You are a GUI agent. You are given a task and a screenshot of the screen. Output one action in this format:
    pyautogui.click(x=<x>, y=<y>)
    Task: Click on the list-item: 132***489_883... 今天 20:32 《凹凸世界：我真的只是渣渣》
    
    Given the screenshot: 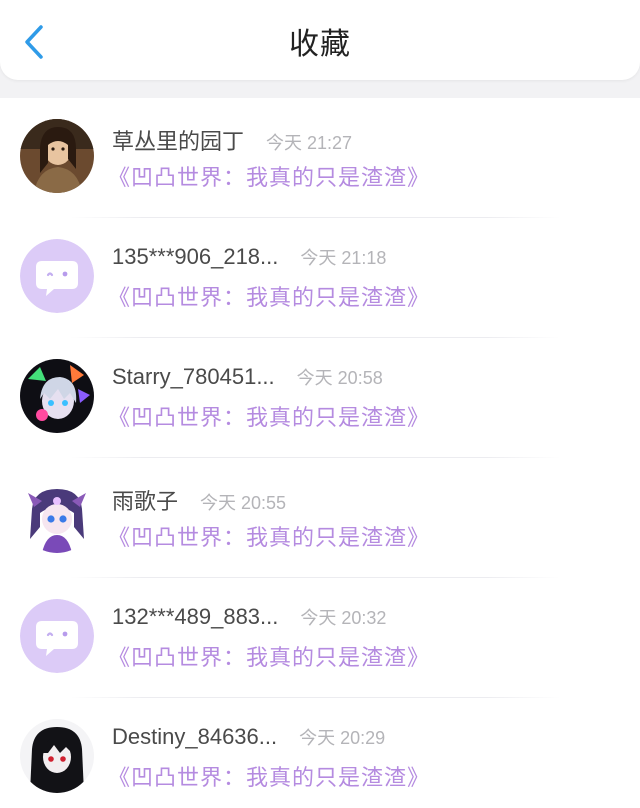 What is the action you would take?
    pyautogui.click(x=320, y=638)
    